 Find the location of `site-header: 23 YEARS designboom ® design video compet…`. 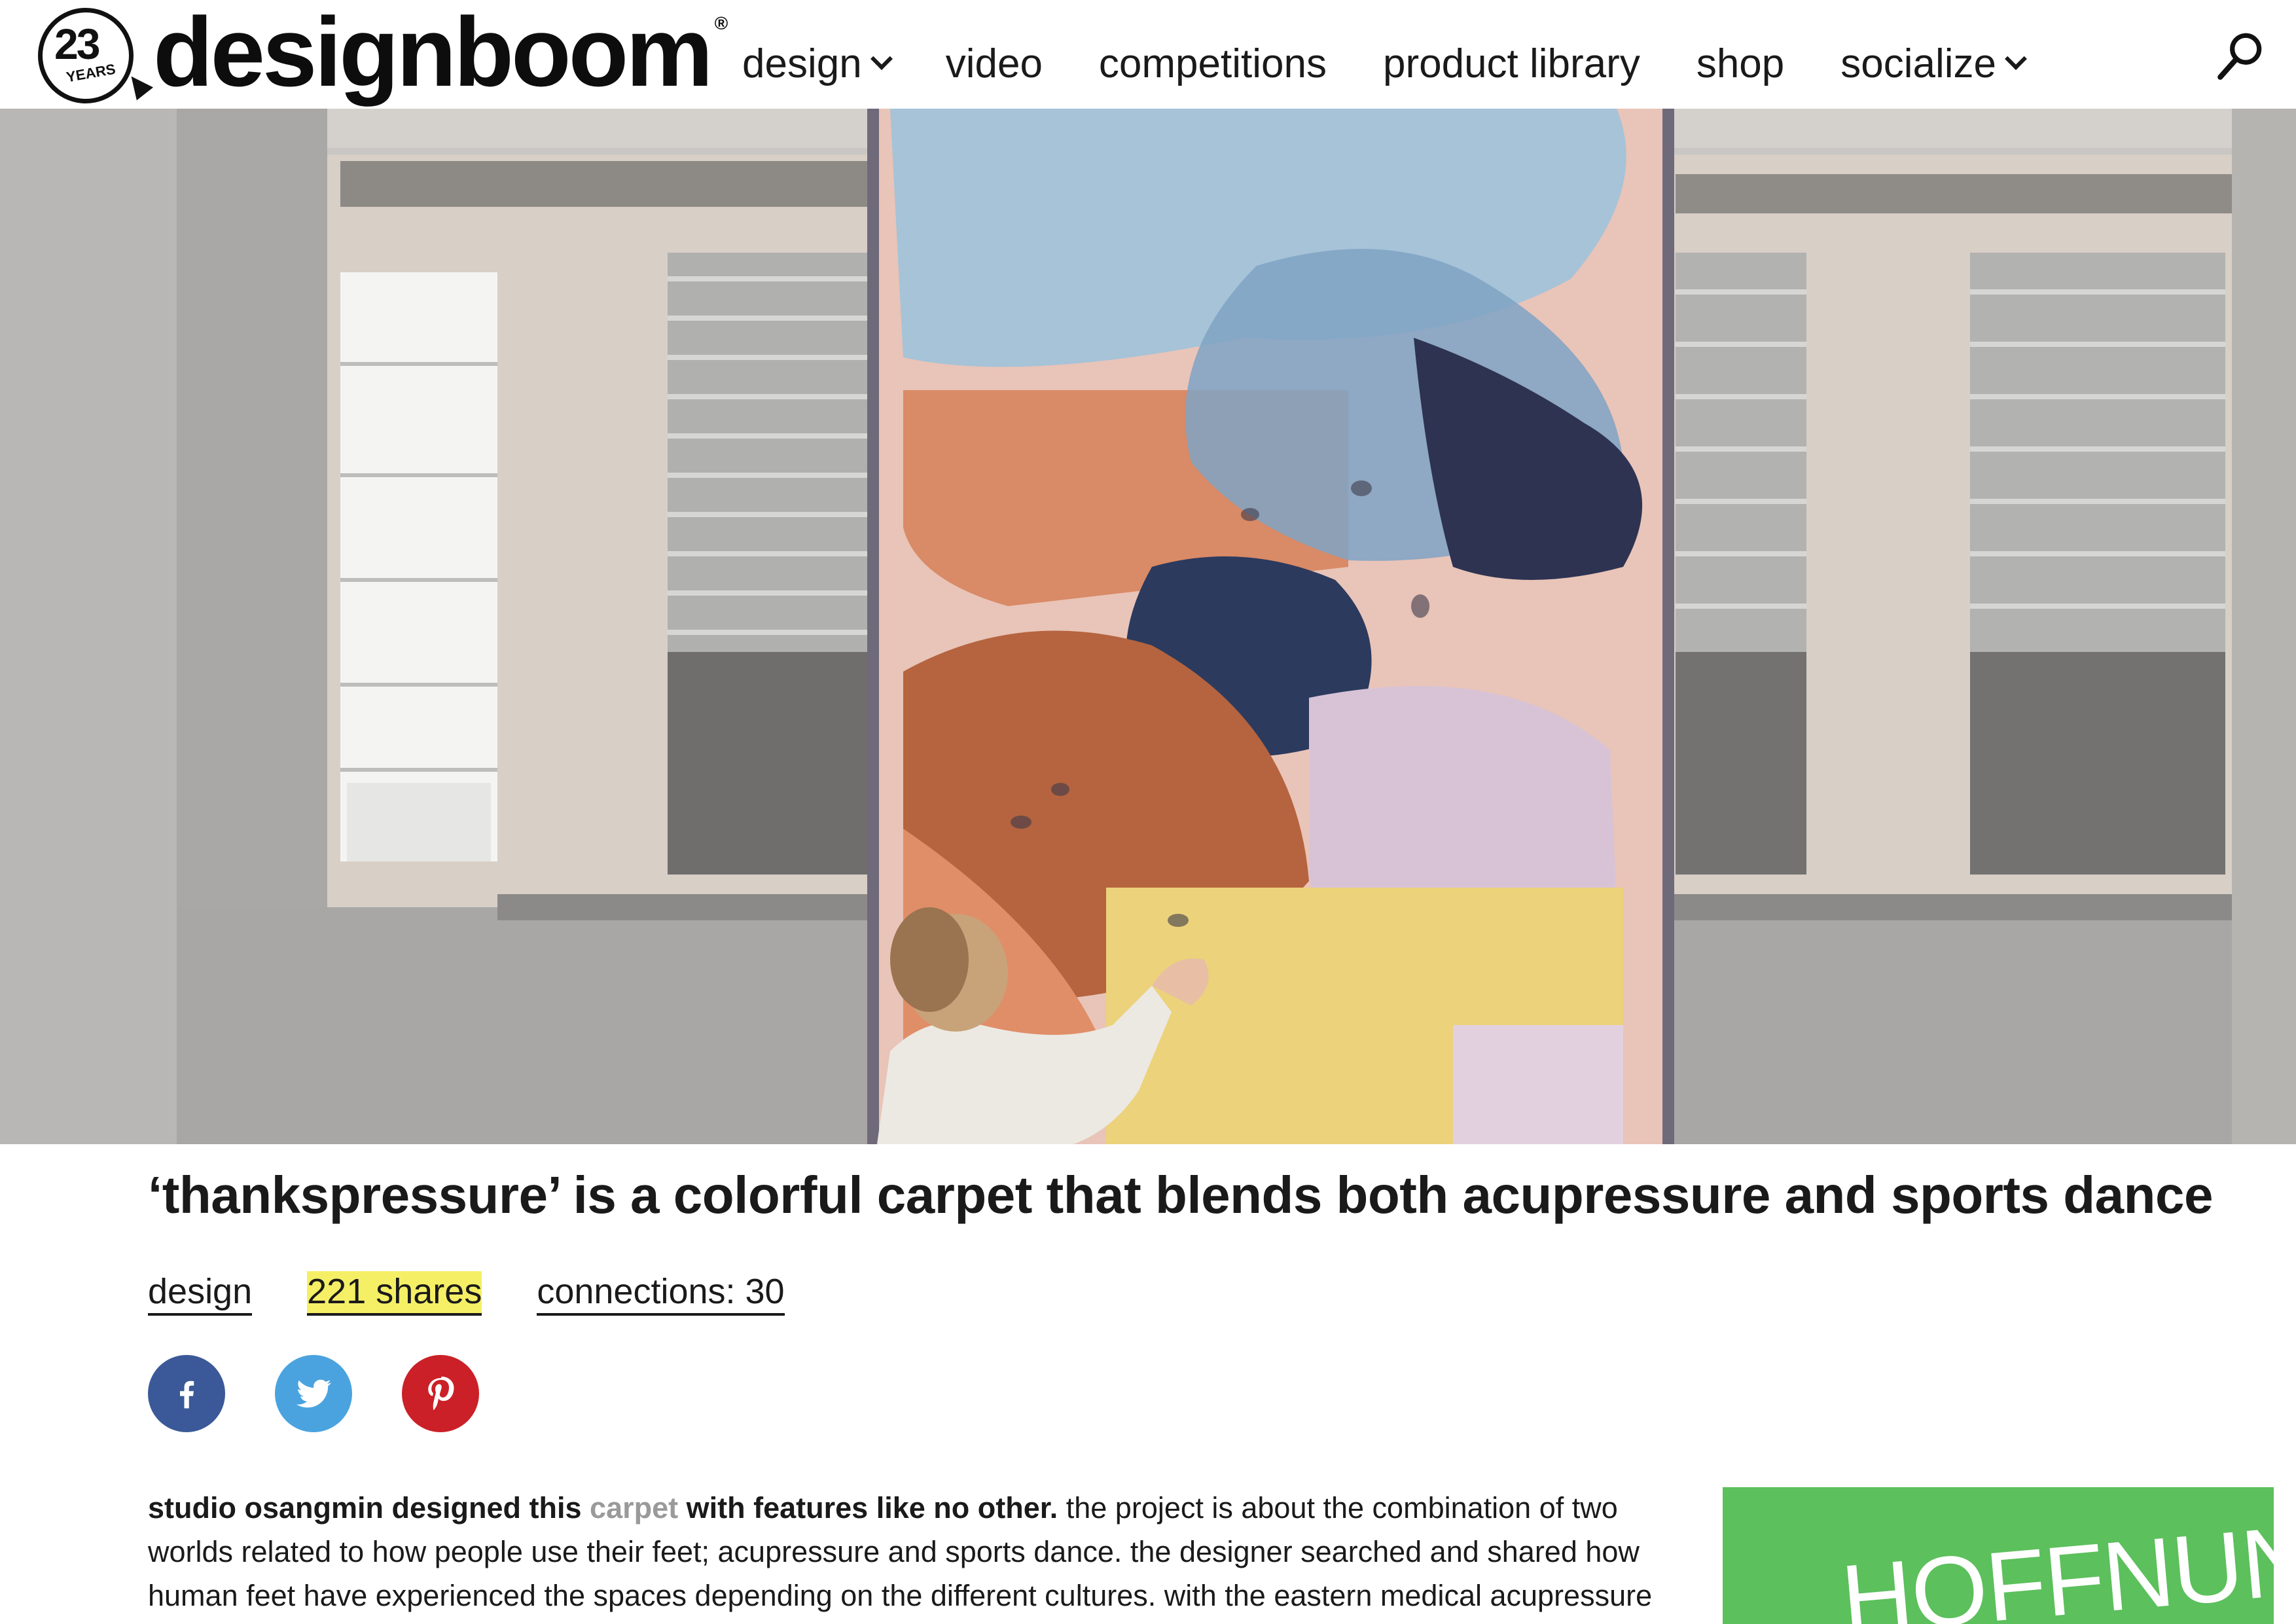

site-header: 23 YEARS designboom ® design video compet… is located at coordinates (1148, 54).